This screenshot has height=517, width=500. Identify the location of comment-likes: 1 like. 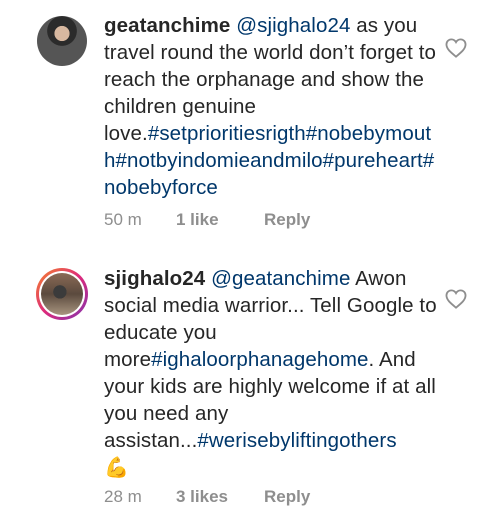
(220, 220).